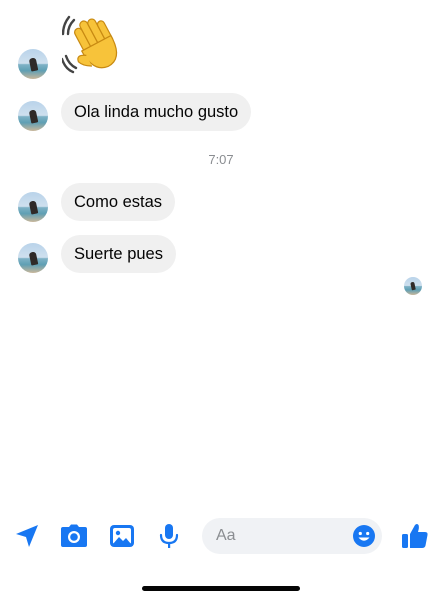 The height and width of the screenshot is (600, 442). Describe the element at coordinates (413, 286) in the screenshot. I see `read-receipt-avatar` at that location.